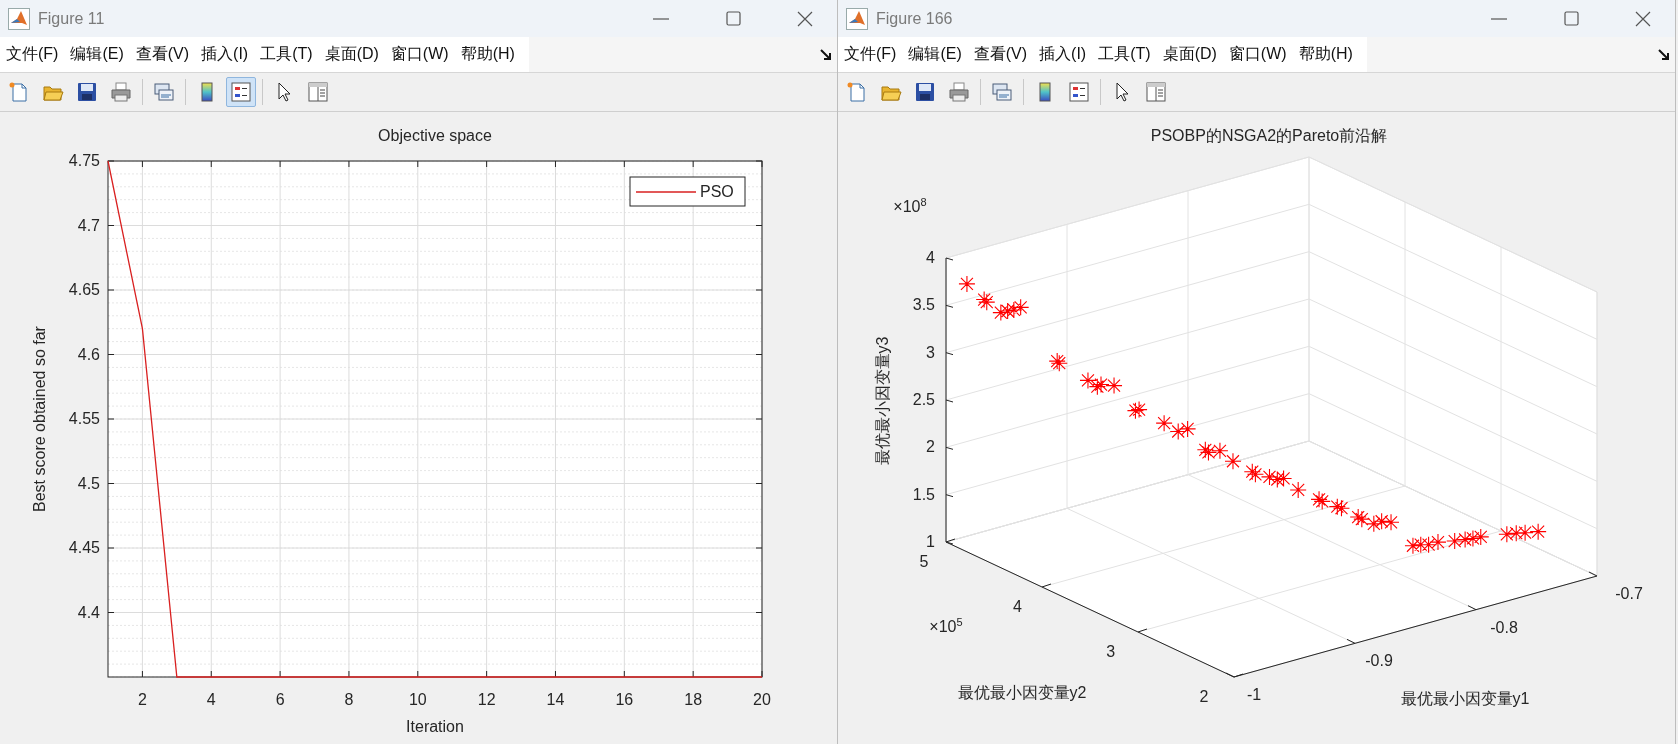 The width and height of the screenshot is (1678, 744). What do you see at coordinates (1111, 652) in the screenshot?
I see `y2-tick-label: 3` at bounding box center [1111, 652].